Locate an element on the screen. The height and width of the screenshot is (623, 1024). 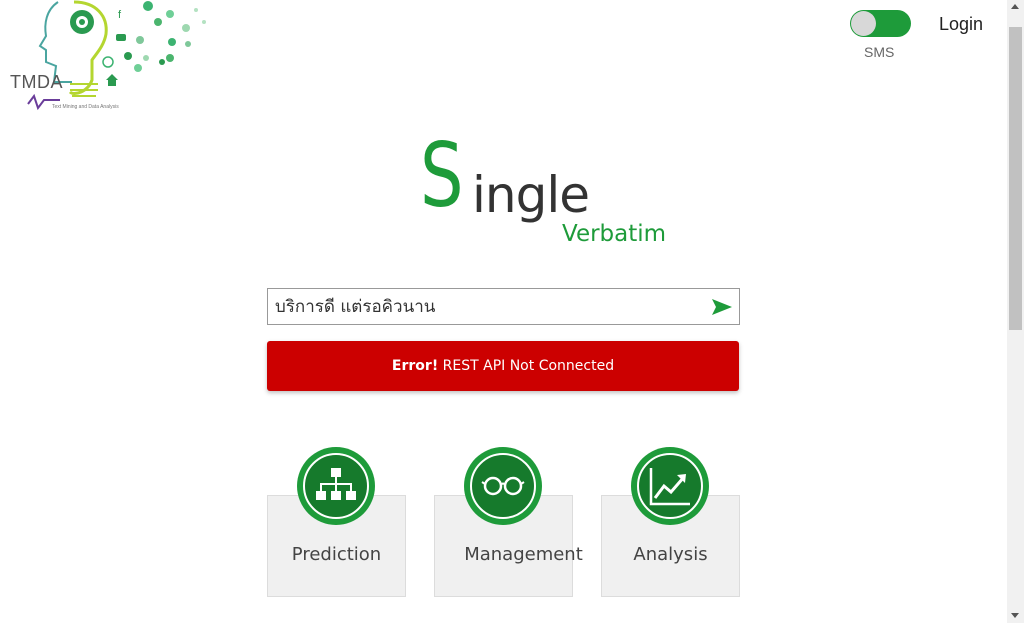
prediction-card-label: Prediction is located at coordinates (336, 554).